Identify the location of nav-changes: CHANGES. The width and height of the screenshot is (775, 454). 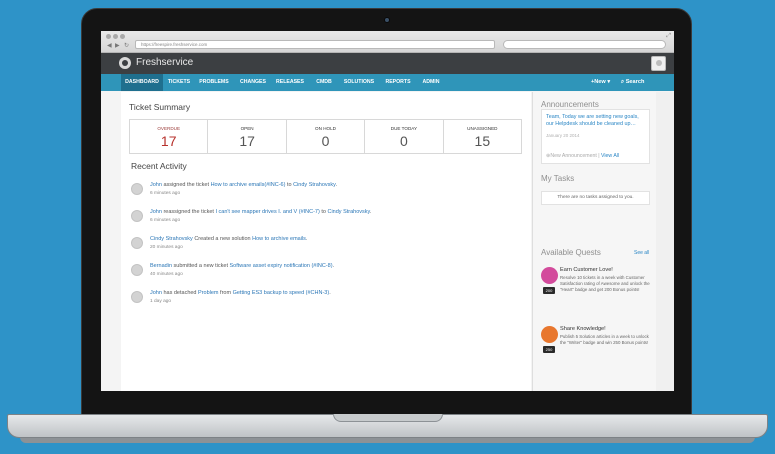
(253, 82).